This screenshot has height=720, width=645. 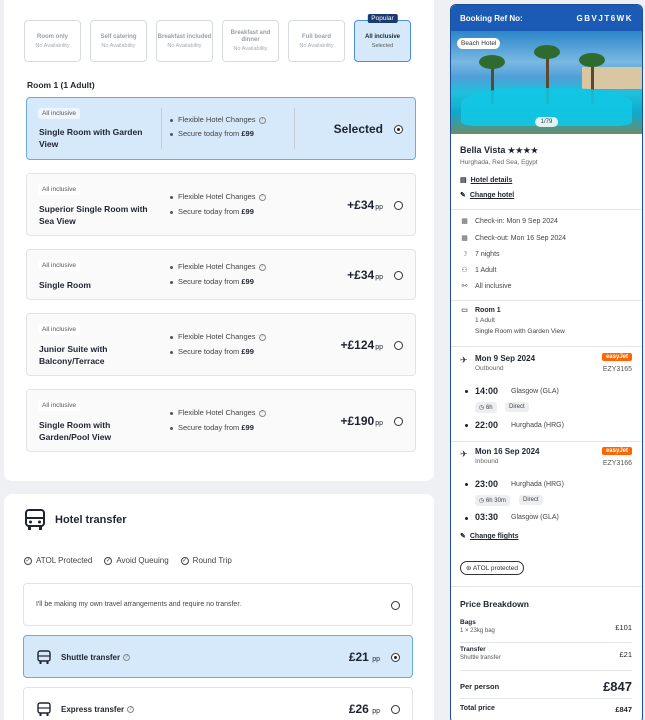 What do you see at coordinates (481, 310) in the screenshot?
I see `room-summary-title: ▭ Room 1` at bounding box center [481, 310].